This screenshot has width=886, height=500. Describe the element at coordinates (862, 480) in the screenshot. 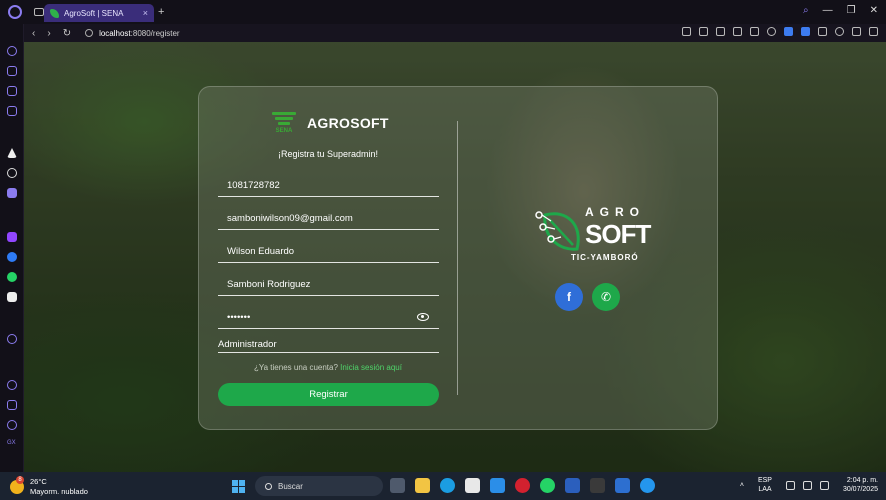

I see `clock-time: 2:04 p. m.` at that location.